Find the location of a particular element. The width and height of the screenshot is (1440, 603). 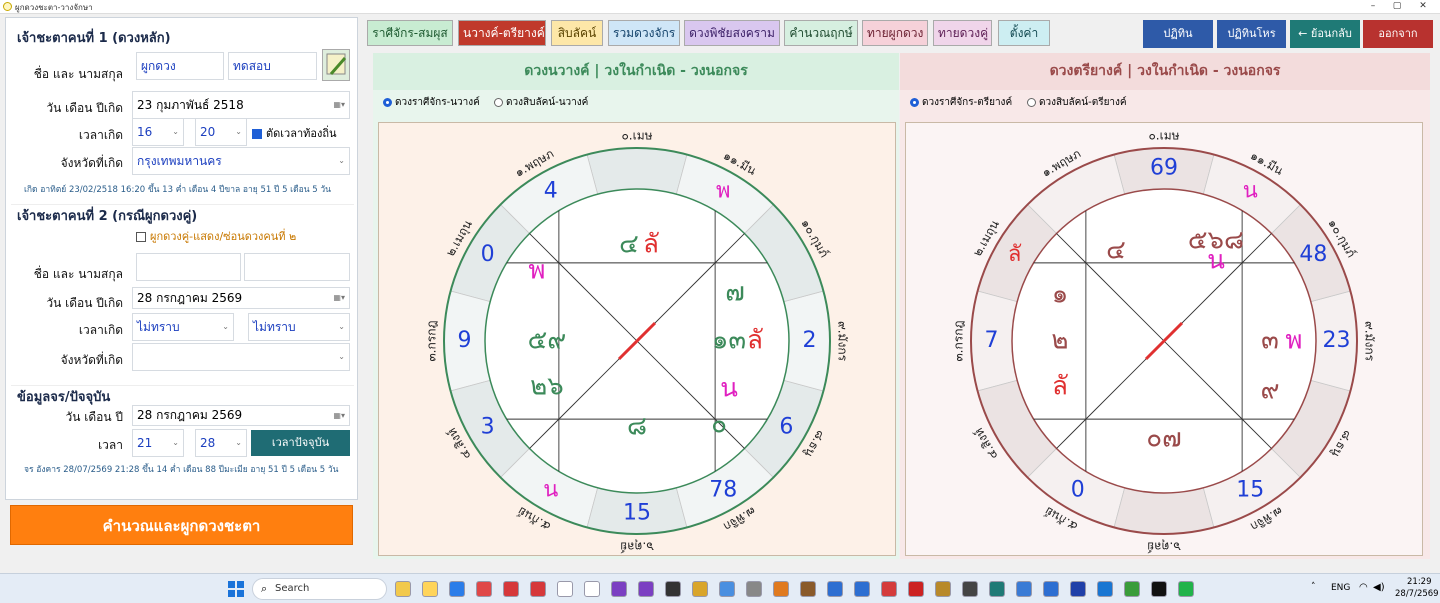

toolbar-button-0: ปฏิทิน is located at coordinates (1178, 34).